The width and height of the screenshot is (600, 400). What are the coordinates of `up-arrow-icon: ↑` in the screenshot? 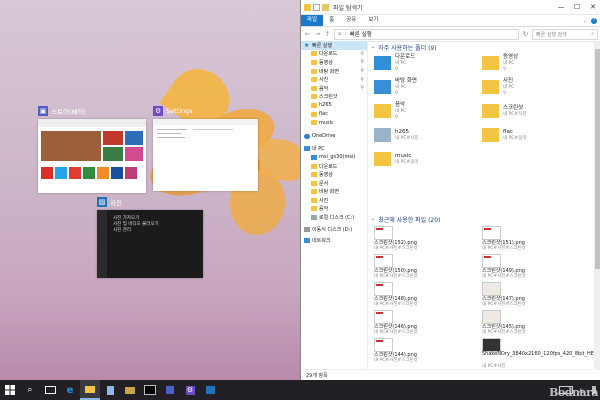 It's located at (327, 34).